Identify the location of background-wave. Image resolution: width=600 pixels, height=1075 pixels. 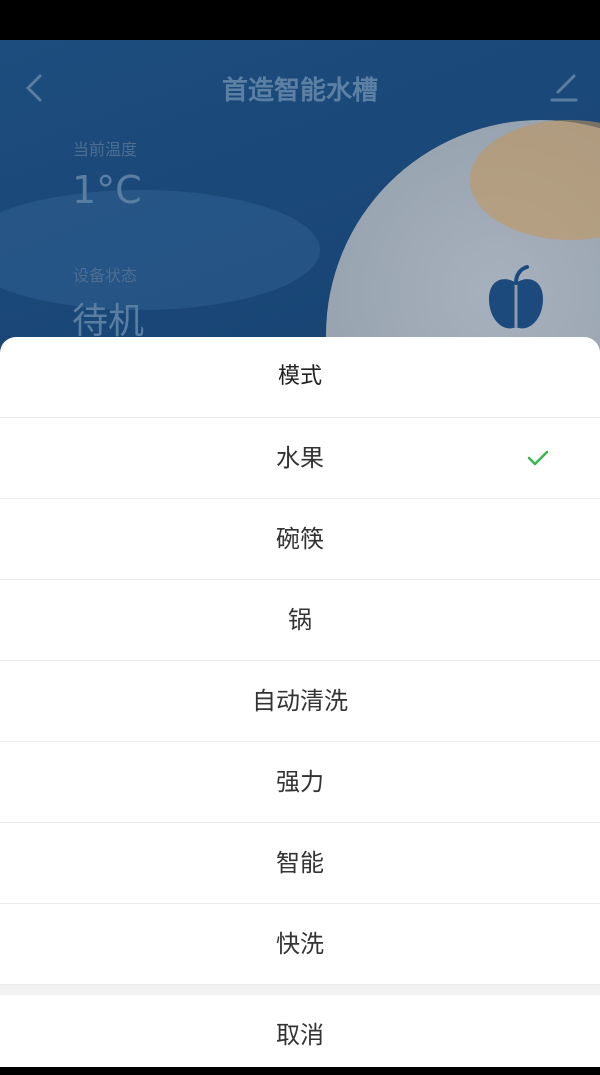
(160, 250).